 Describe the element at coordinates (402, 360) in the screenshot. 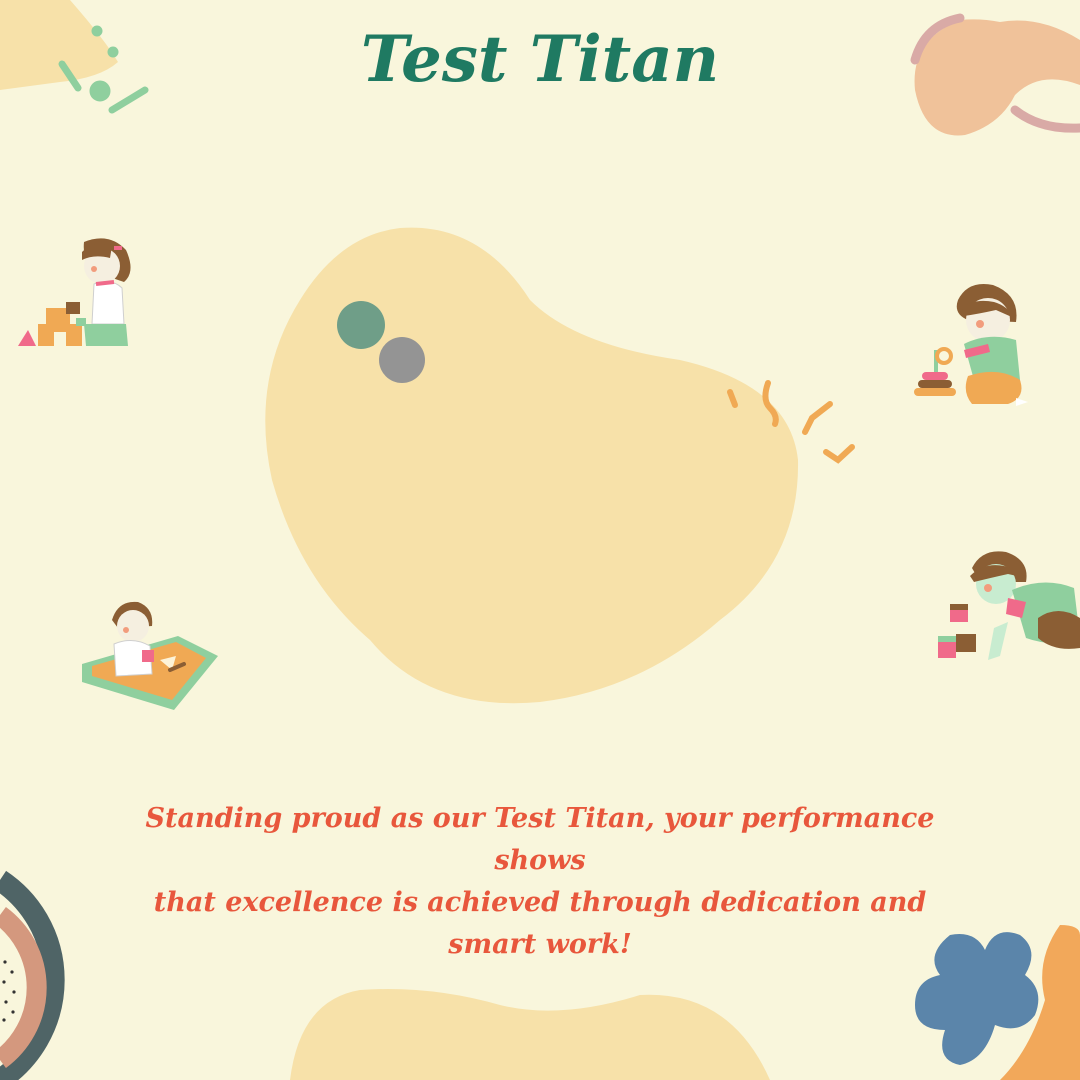

I see `gray-dot` at that location.